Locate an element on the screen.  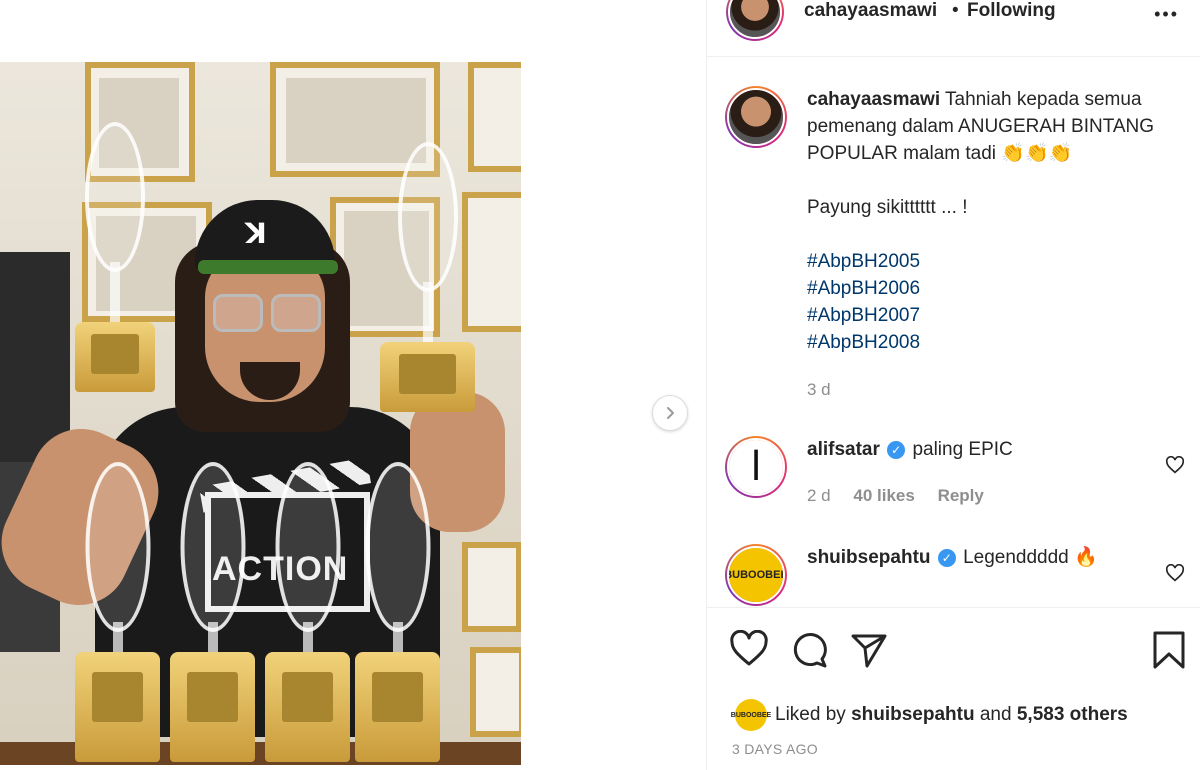
comment-likes: 40 likes is located at coordinates (883, 495).